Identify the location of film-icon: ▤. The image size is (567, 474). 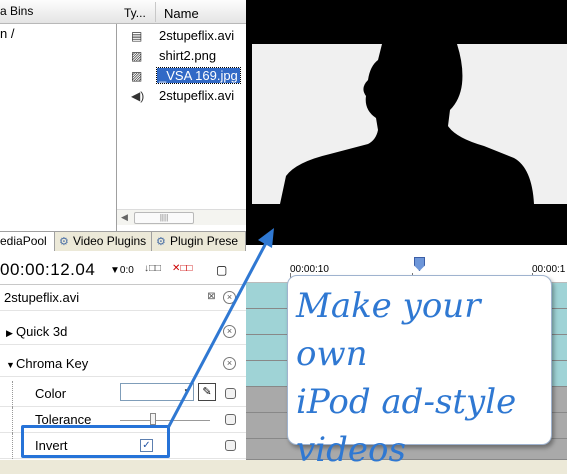
(137, 36).